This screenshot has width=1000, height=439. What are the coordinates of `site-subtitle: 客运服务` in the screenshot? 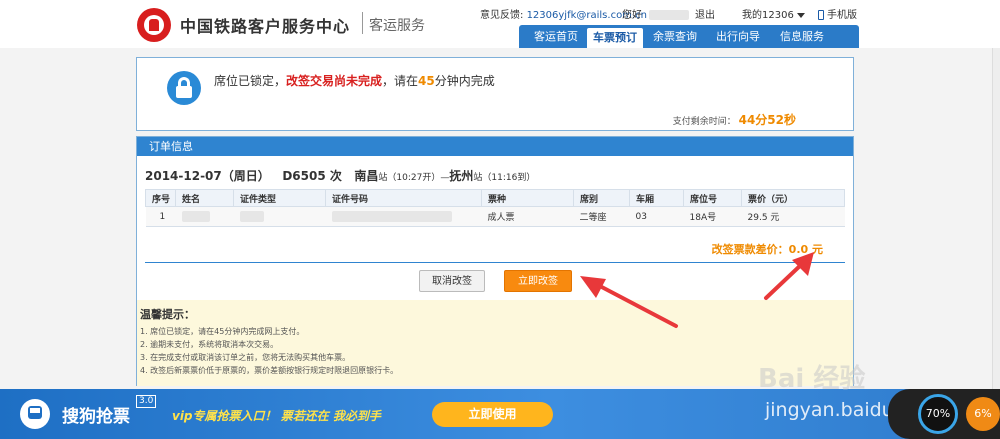 It's located at (397, 26).